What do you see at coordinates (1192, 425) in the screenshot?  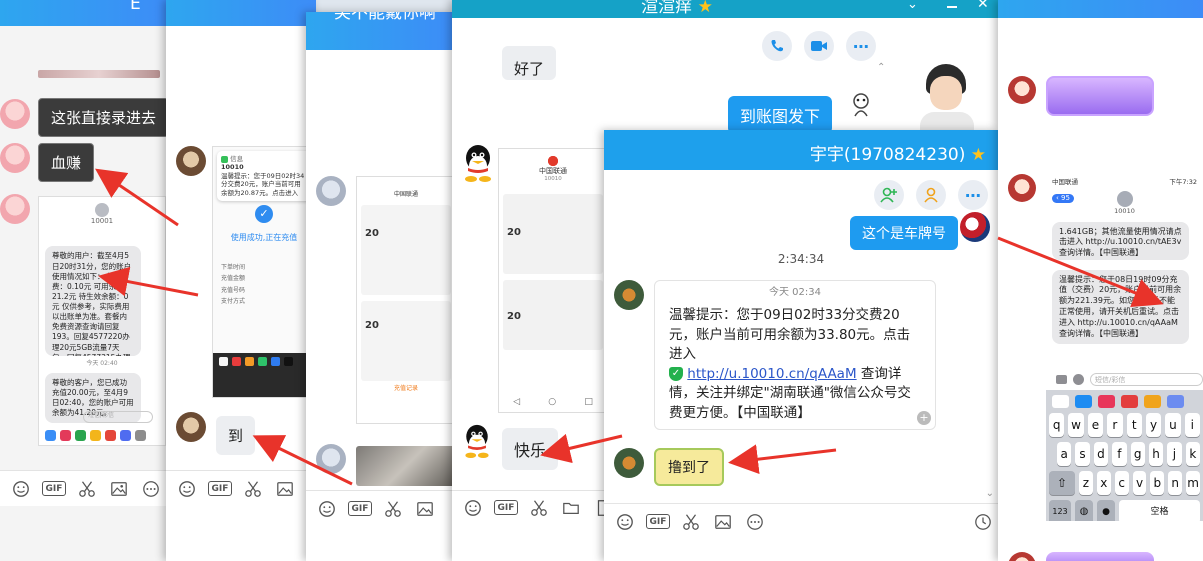 I see `key: i` at bounding box center [1192, 425].